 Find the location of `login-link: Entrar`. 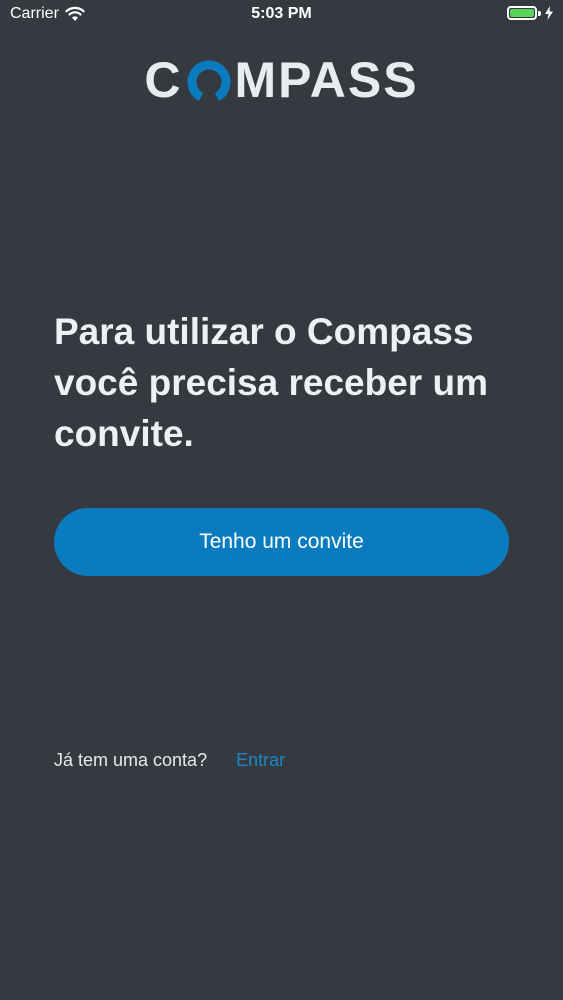

login-link: Entrar is located at coordinates (260, 760).